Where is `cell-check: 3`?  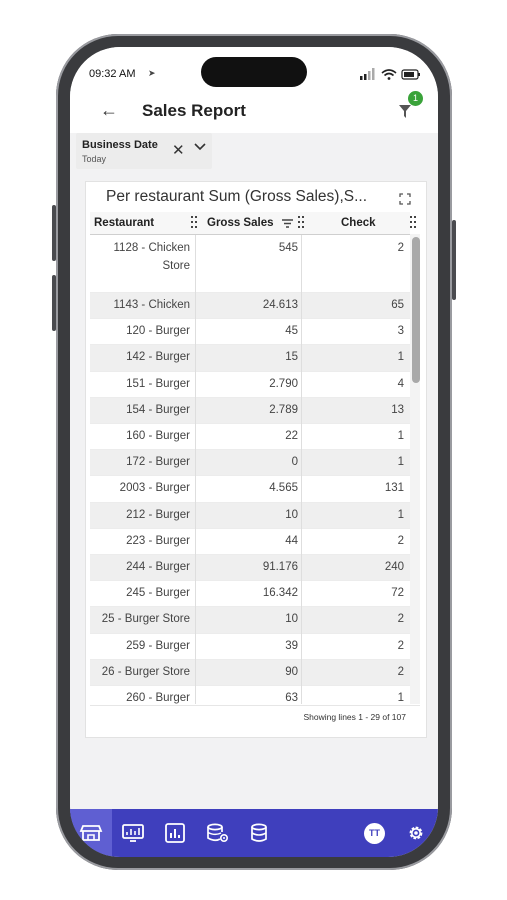 cell-check: 3 is located at coordinates (400, 331).